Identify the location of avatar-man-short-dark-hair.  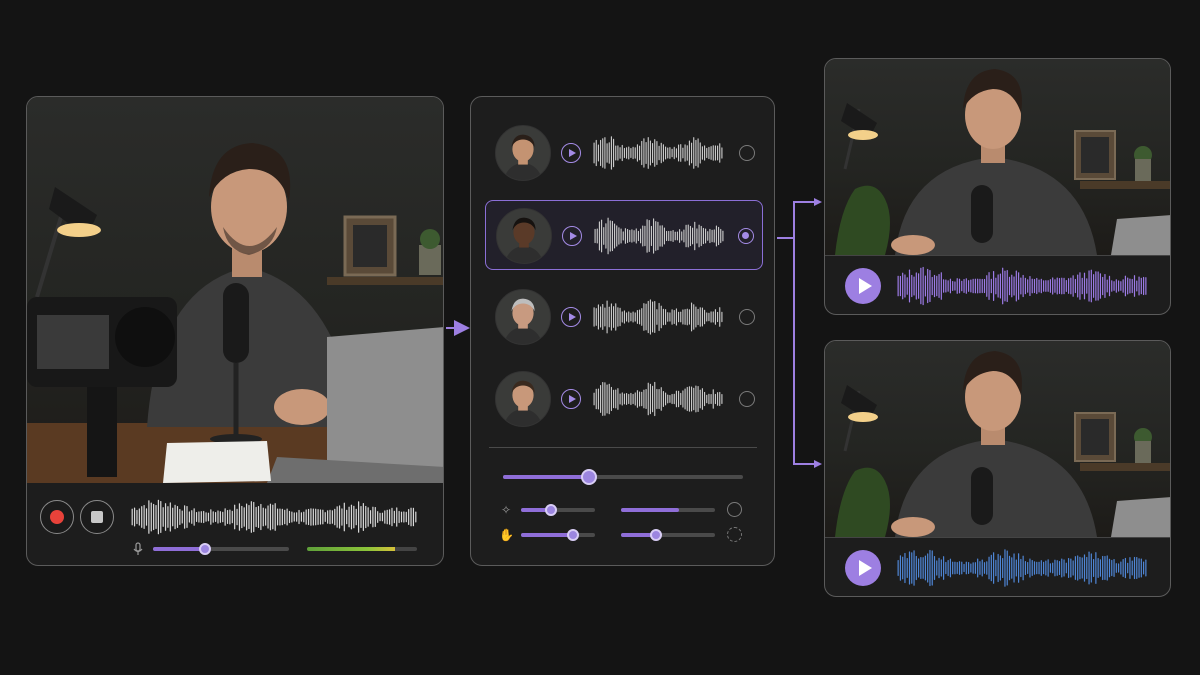
(523, 153).